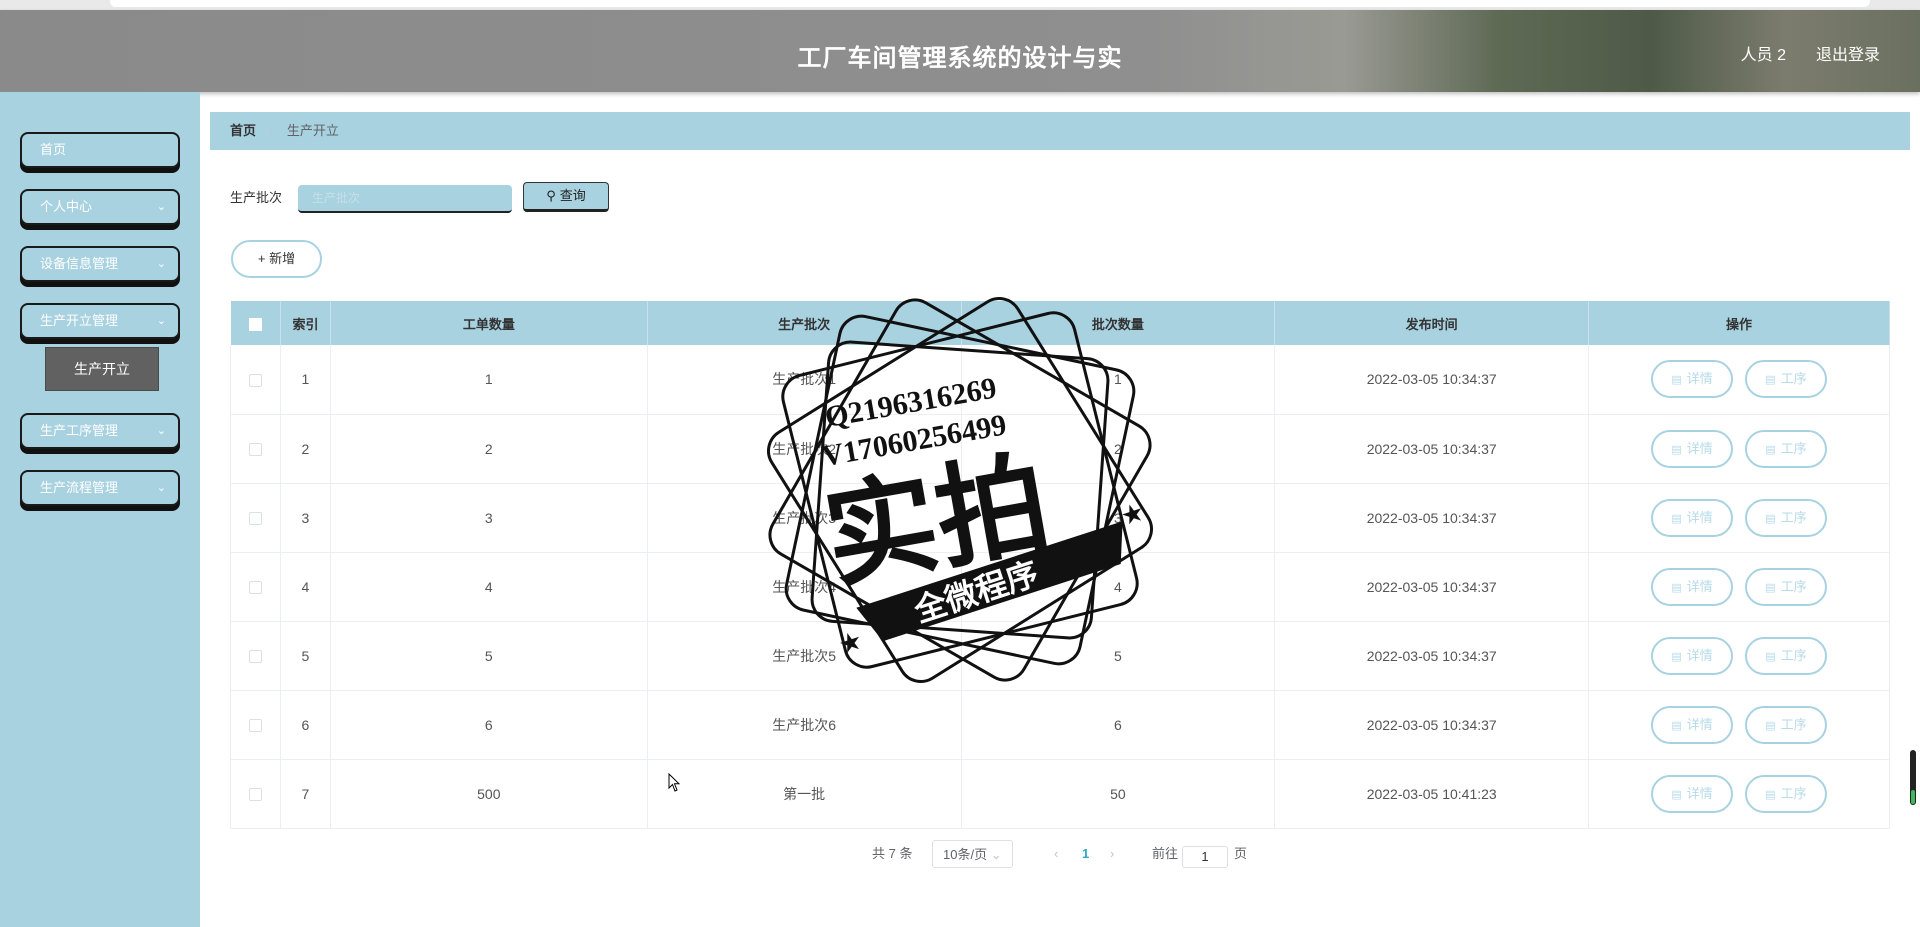 This screenshot has height=927, width=1920. I want to click on column-header-qty: 工单数量, so click(489, 323).